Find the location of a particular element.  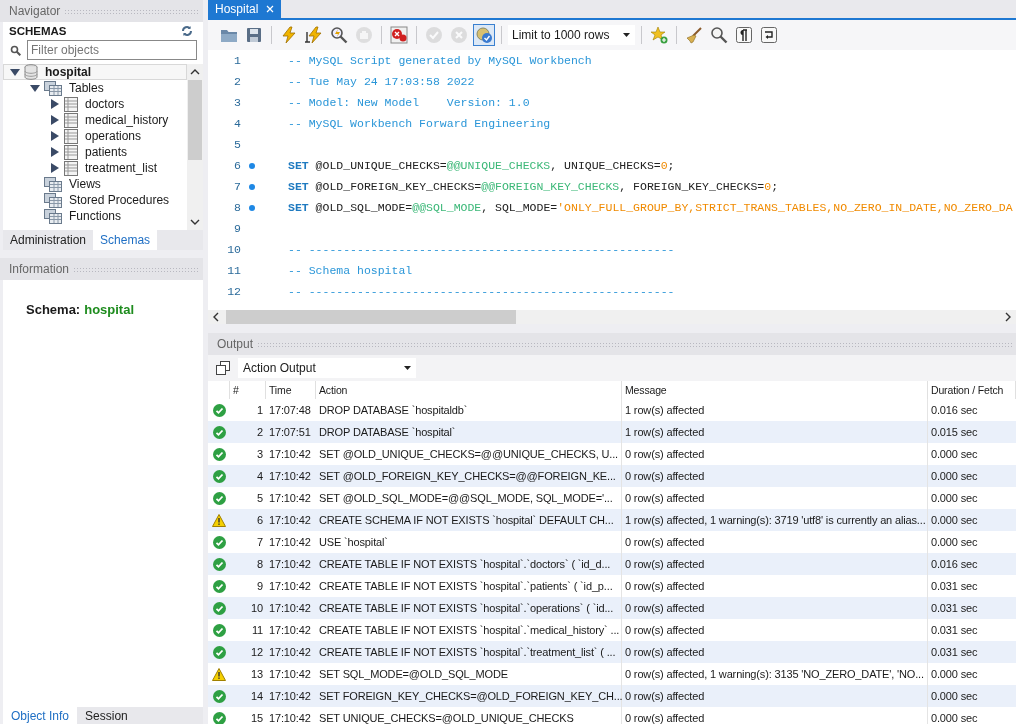

dropdown-value: Action Output is located at coordinates (279, 368).